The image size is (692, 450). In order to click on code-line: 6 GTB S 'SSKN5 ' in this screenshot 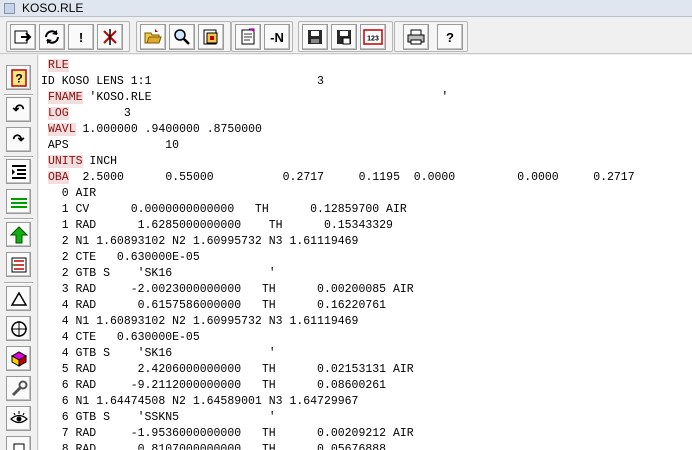, I will do `click(158, 418)`.